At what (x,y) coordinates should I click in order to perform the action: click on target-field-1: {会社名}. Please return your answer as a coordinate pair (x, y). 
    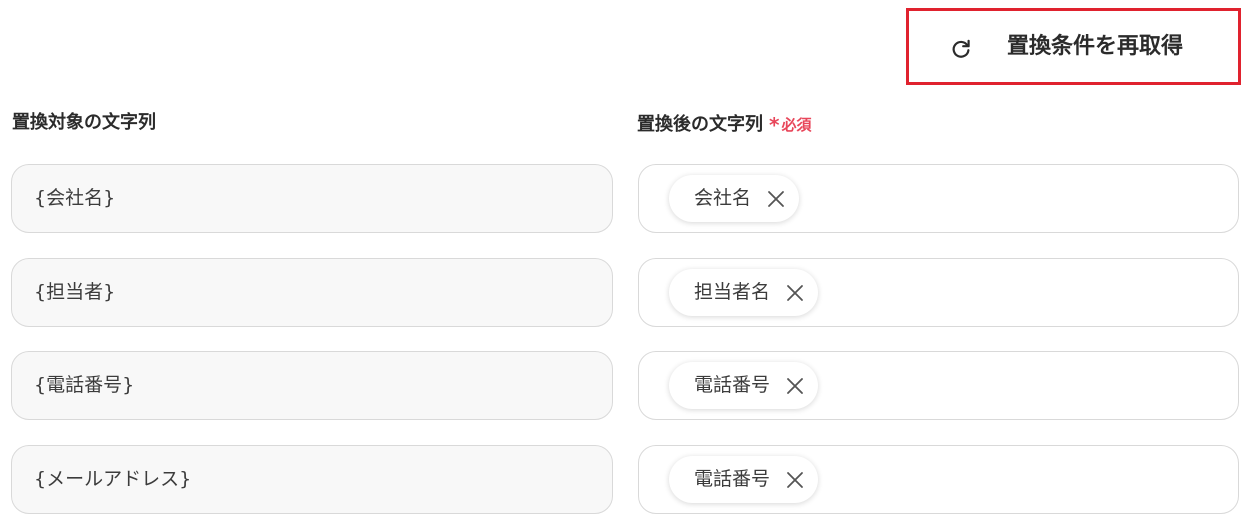
    Looking at the image, I should click on (312, 198).